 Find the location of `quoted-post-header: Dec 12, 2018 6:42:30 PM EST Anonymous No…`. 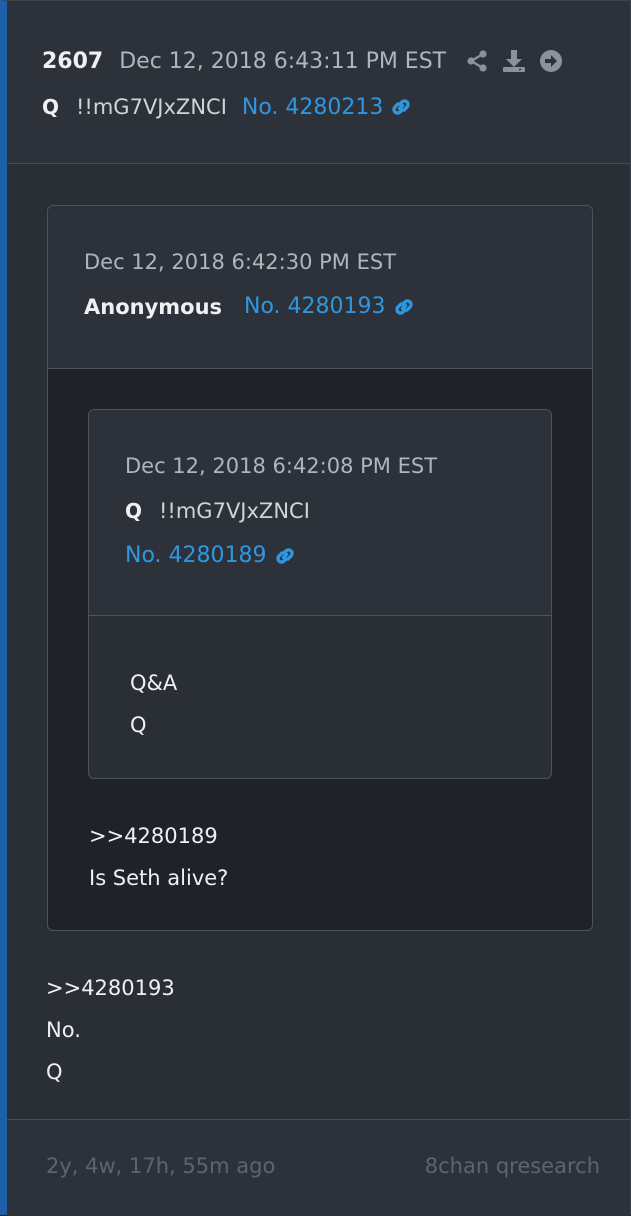

quoted-post-header: Dec 12, 2018 6:42:30 PM EST Anonymous No… is located at coordinates (320, 287).